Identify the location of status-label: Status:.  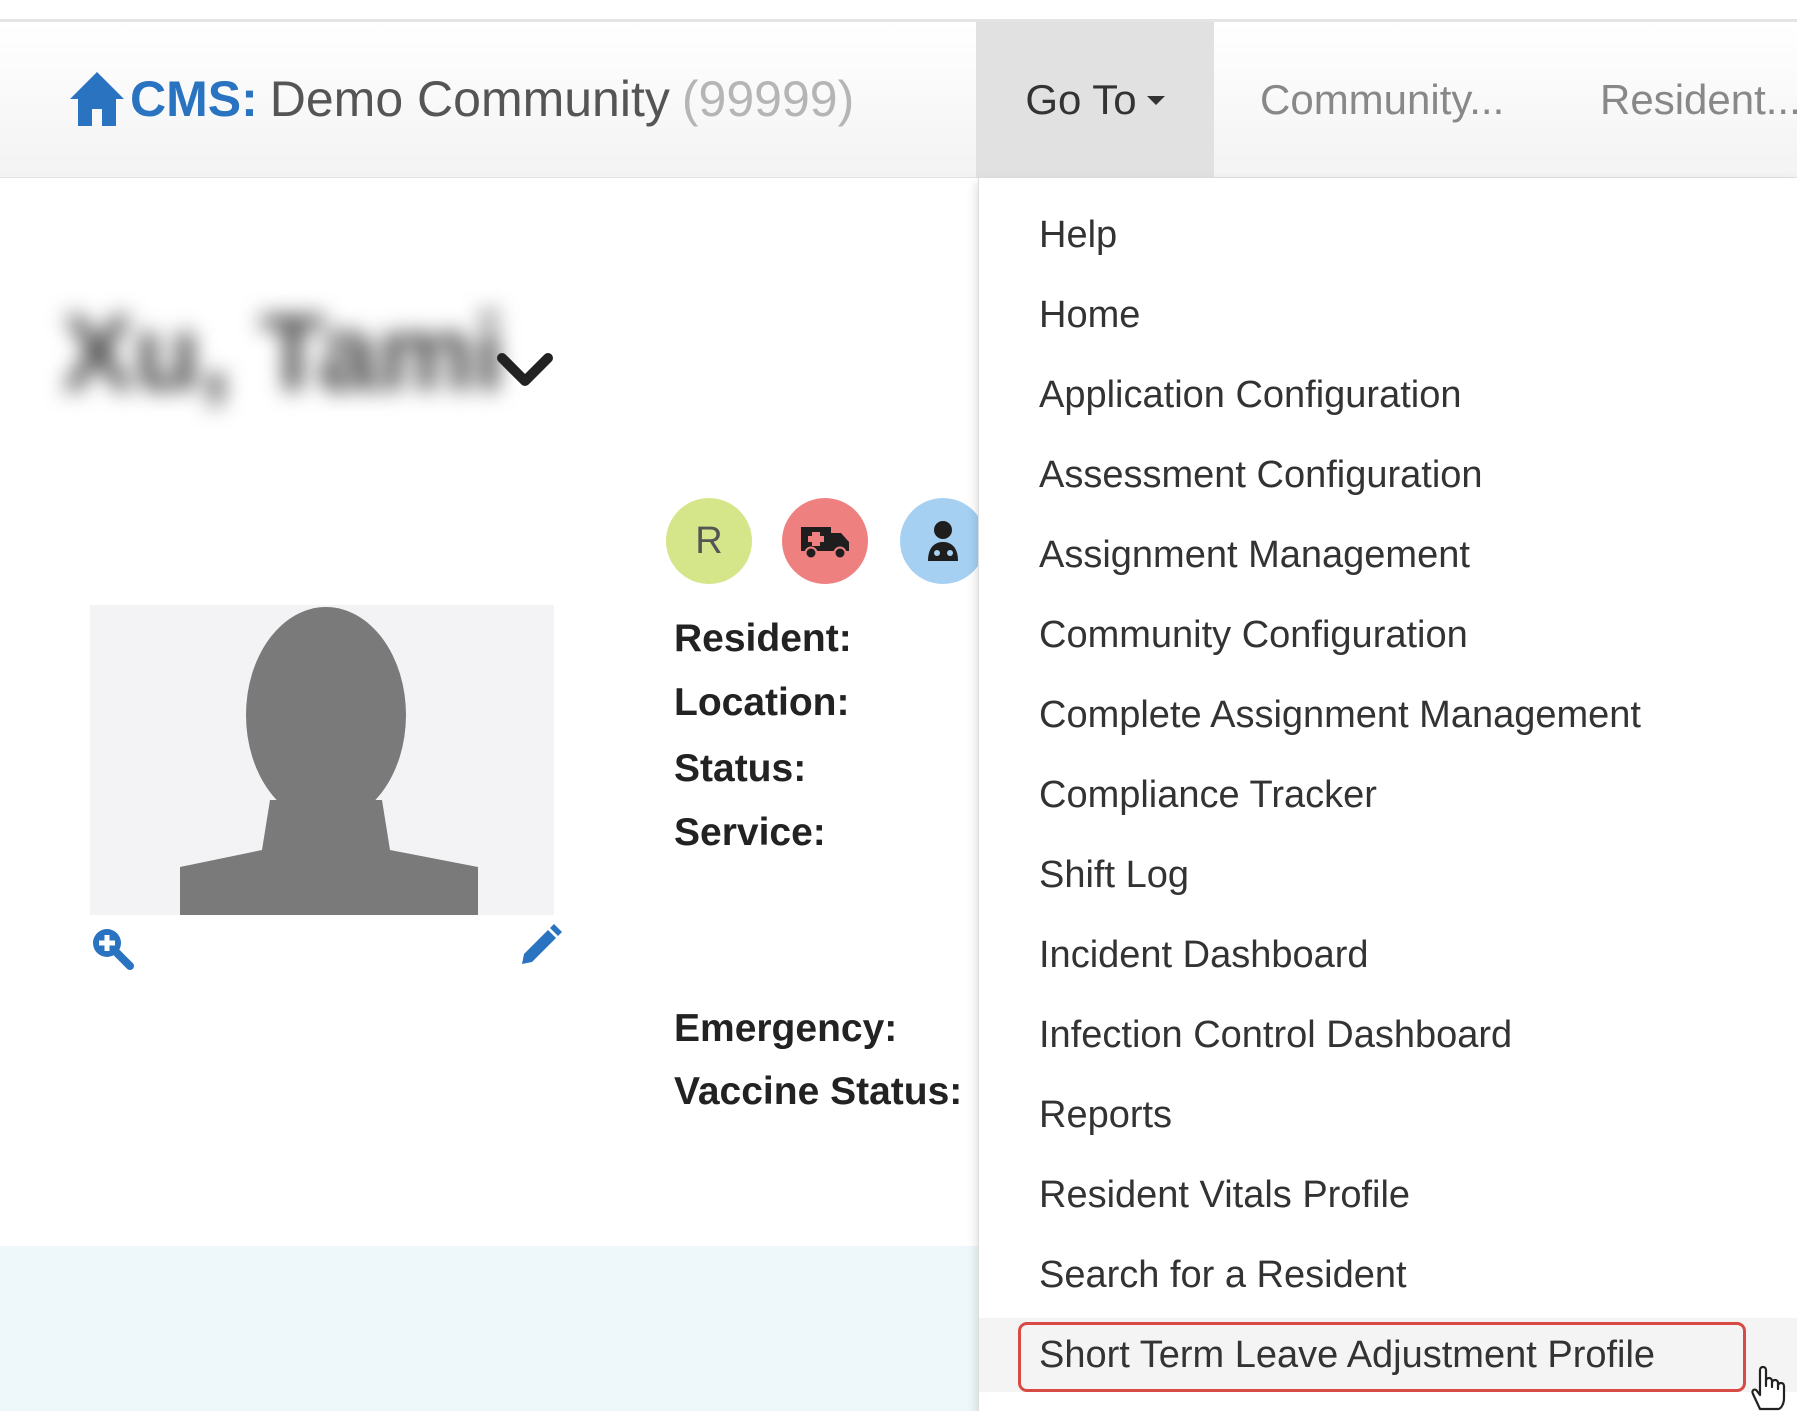
(740, 768).